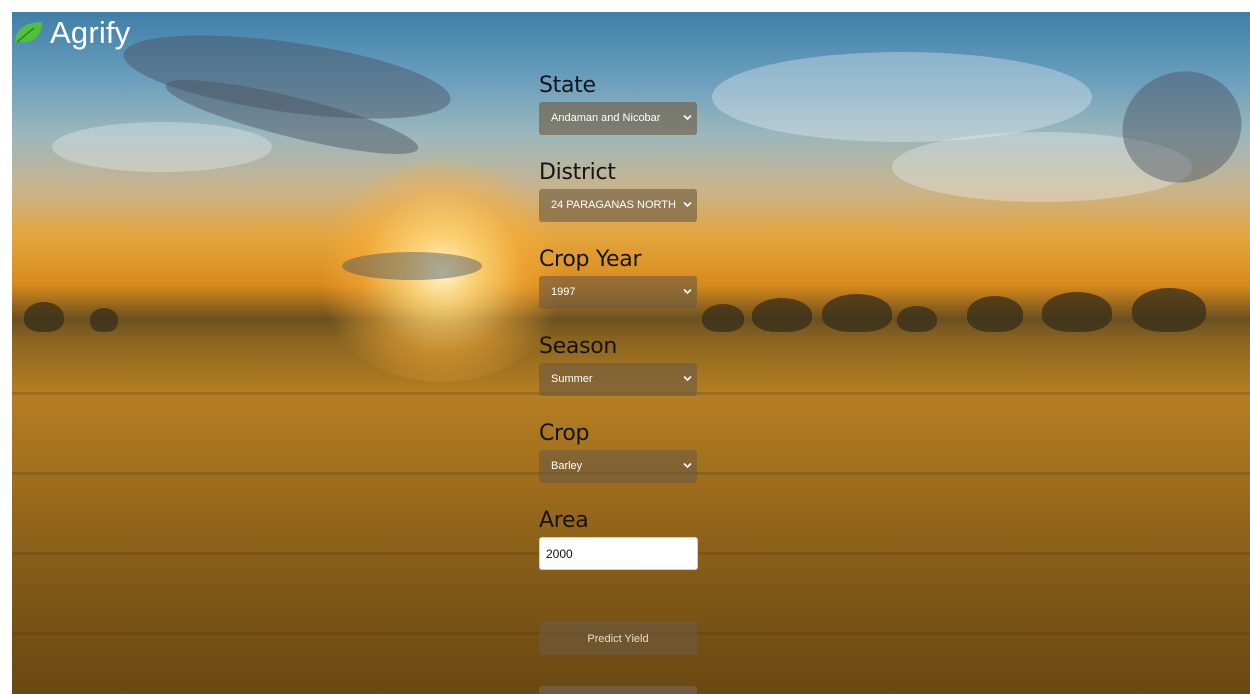  I want to click on crop-year-select: 1997, so click(618, 292).